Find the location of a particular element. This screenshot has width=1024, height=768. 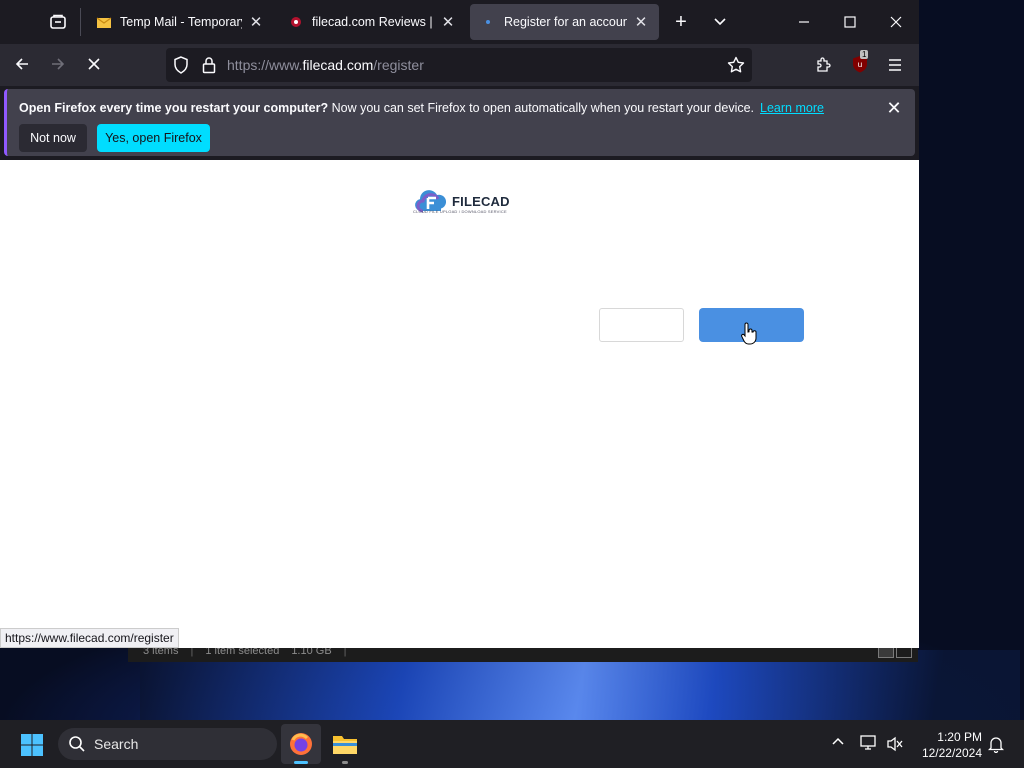

tab-title: filecad.com Reviews | che is located at coordinates (373, 22).